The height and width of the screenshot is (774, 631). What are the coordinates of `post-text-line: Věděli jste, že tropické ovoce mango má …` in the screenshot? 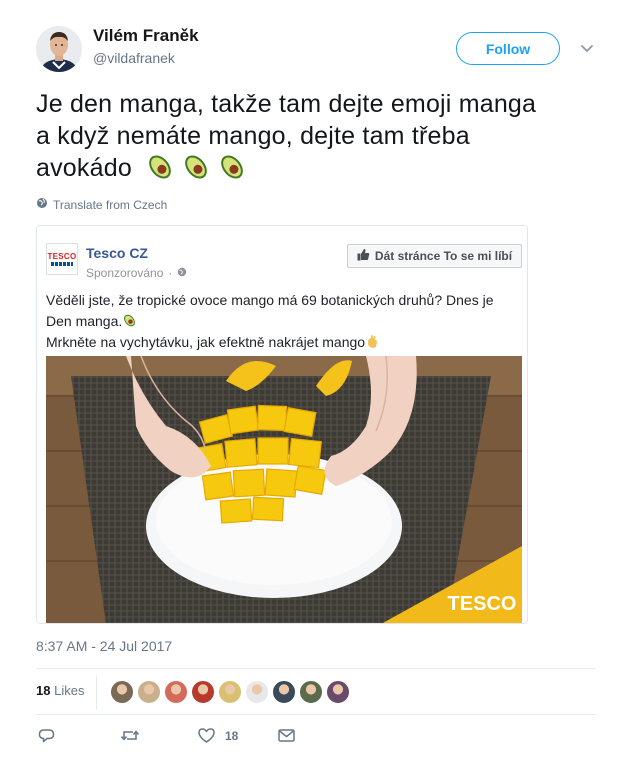 It's located at (270, 300).